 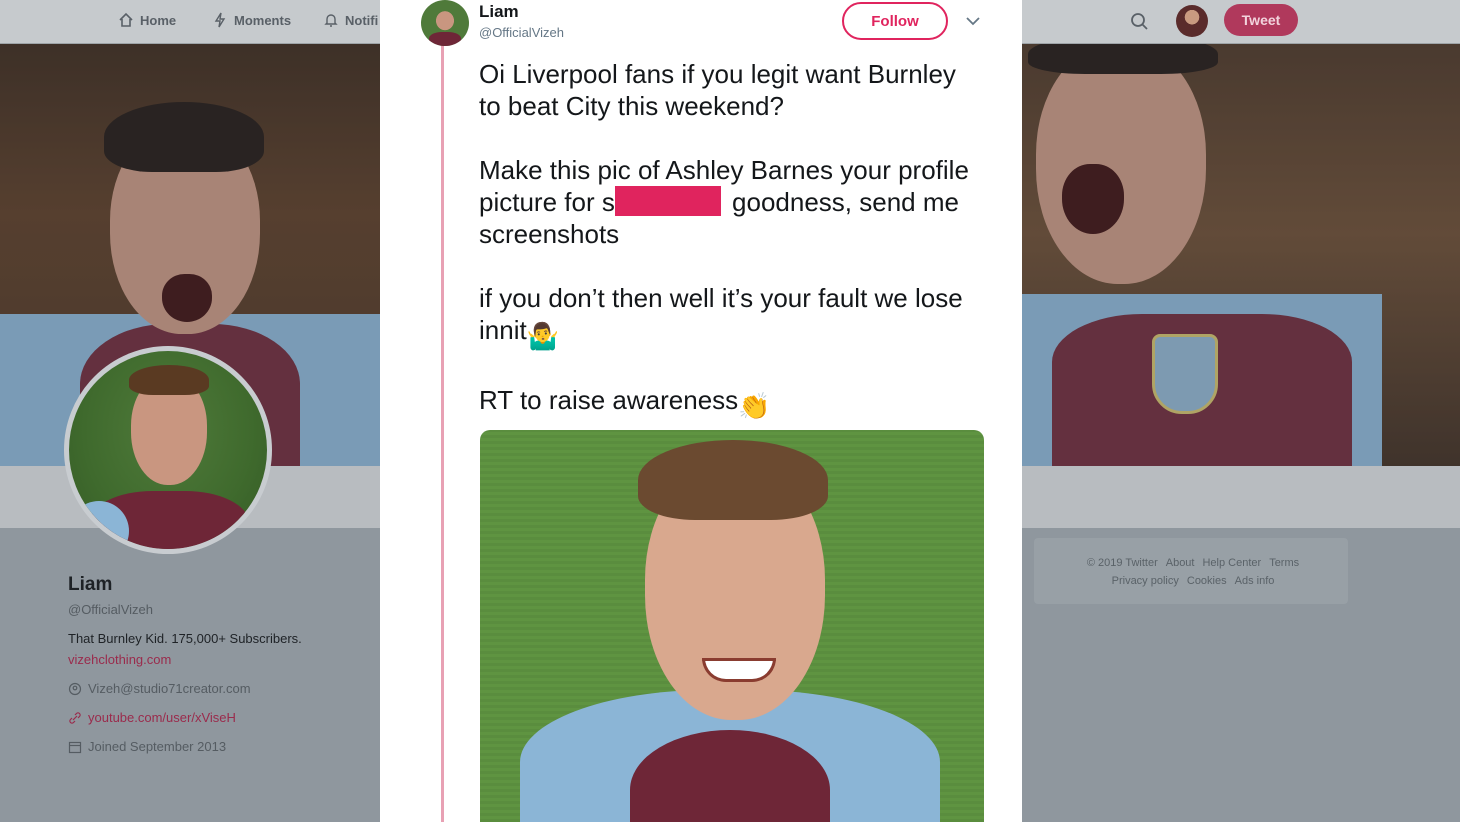 I want to click on profile-bio-link: vizehclothing.com, so click(x=218, y=659).